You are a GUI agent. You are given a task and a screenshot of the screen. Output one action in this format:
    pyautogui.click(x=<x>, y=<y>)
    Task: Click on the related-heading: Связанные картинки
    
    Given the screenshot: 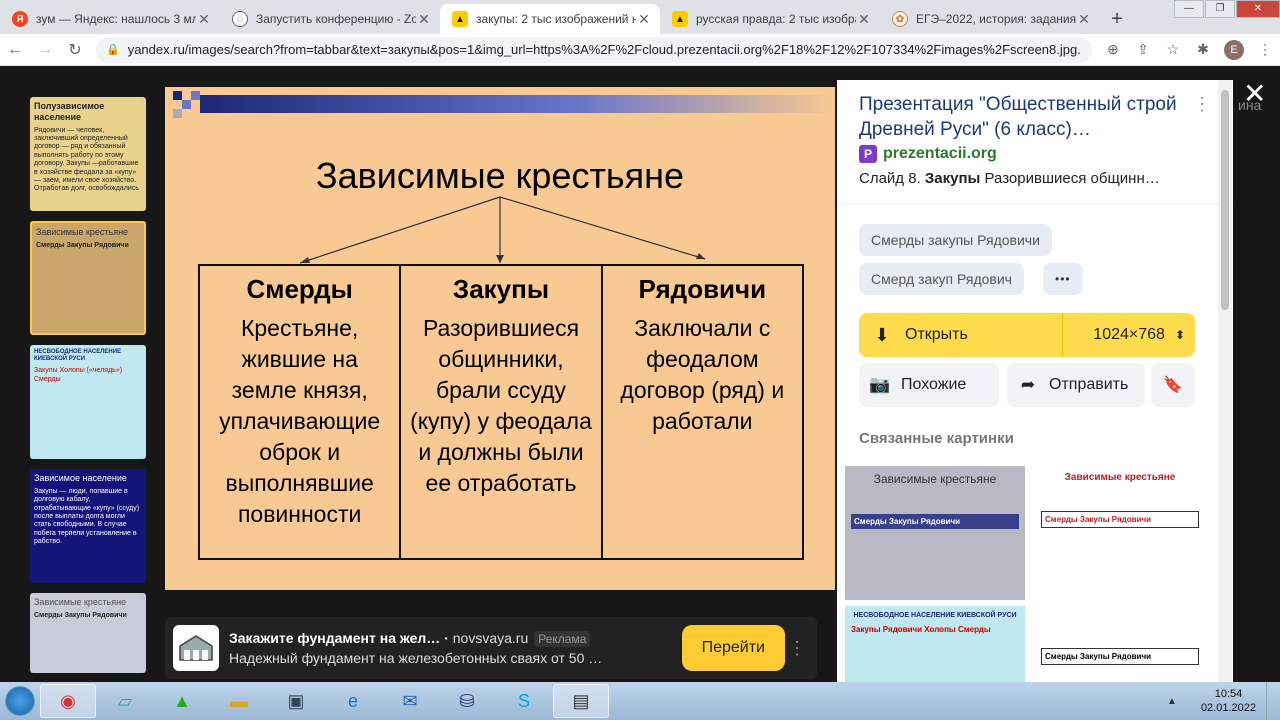 What is the action you would take?
    pyautogui.click(x=936, y=438)
    